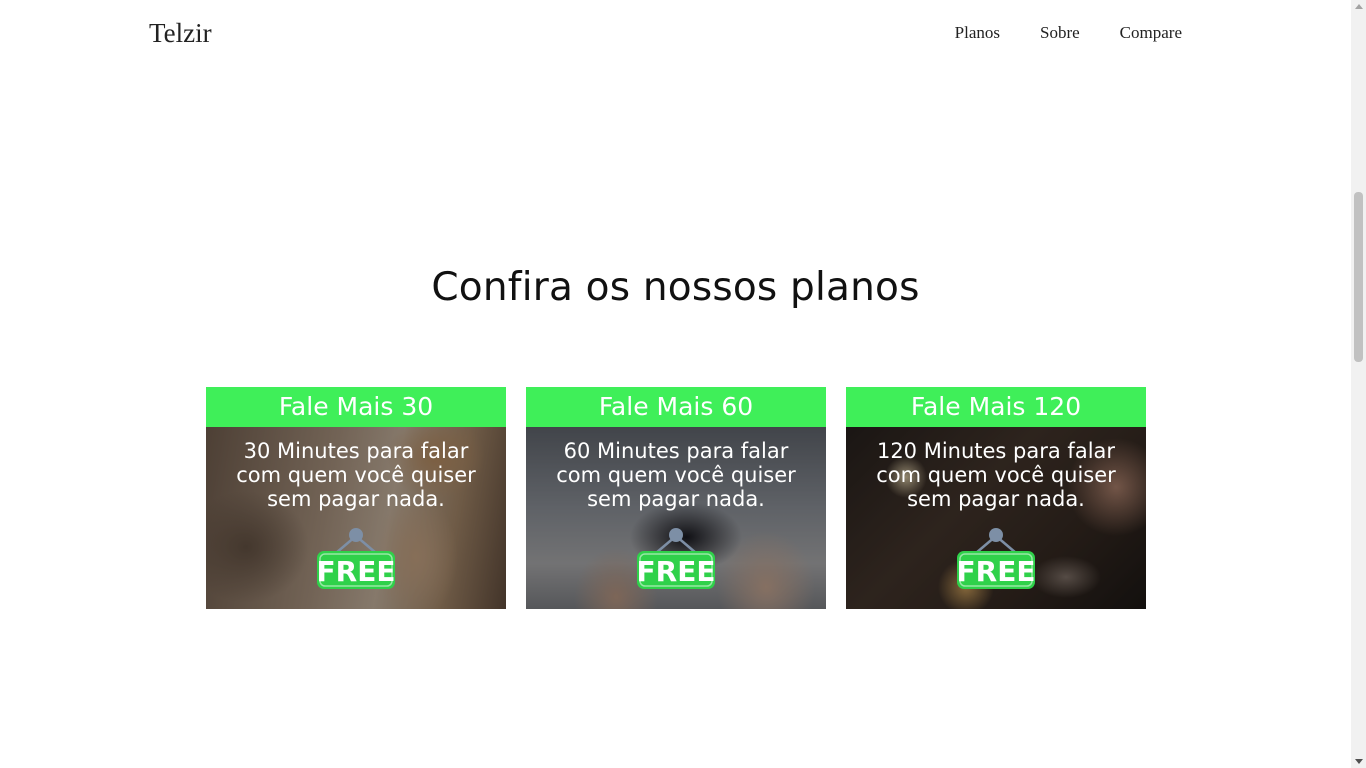  What do you see at coordinates (1358, 384) in the screenshot?
I see `vertical-scrollbar` at bounding box center [1358, 384].